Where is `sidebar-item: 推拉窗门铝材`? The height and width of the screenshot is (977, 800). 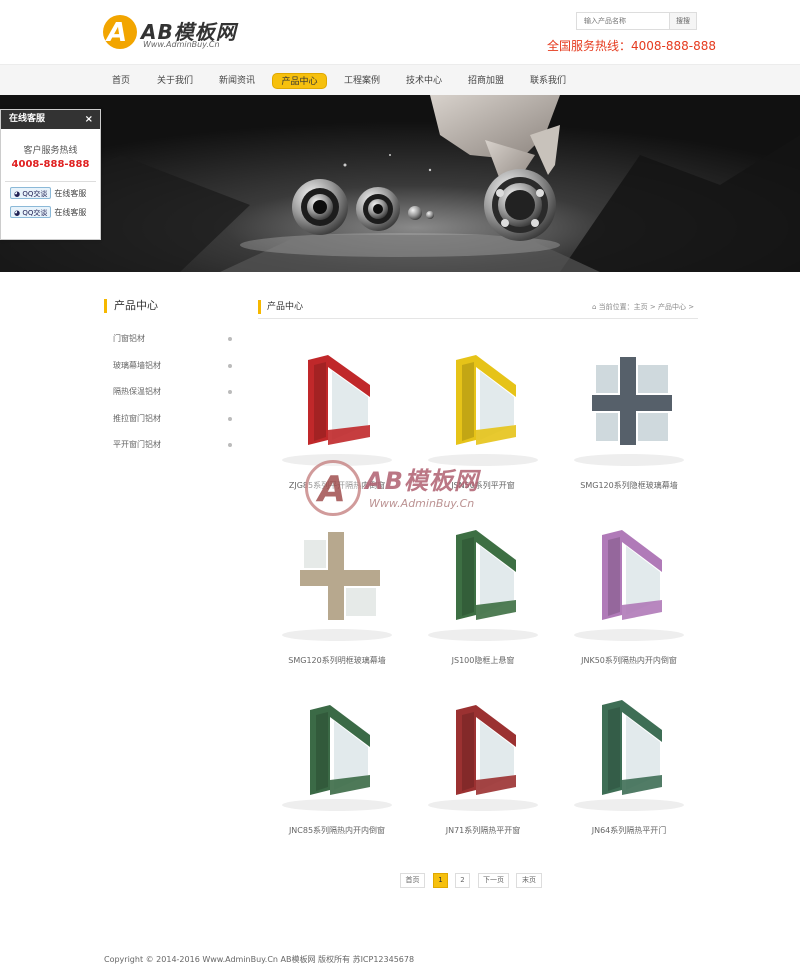
sidebar-item: 推拉窗门铝材 is located at coordinates (171, 419).